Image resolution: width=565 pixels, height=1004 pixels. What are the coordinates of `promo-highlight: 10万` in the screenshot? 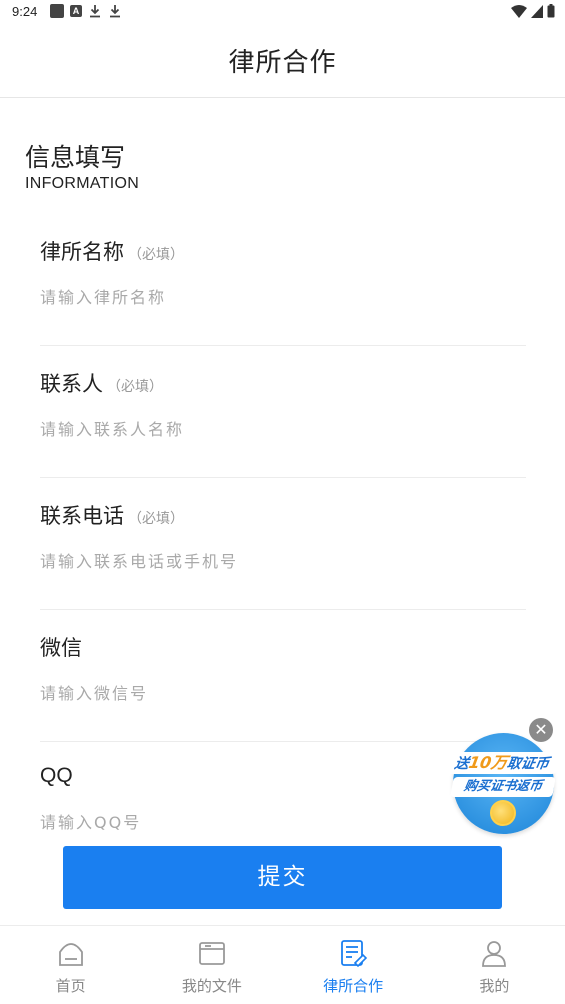 It's located at (488, 762).